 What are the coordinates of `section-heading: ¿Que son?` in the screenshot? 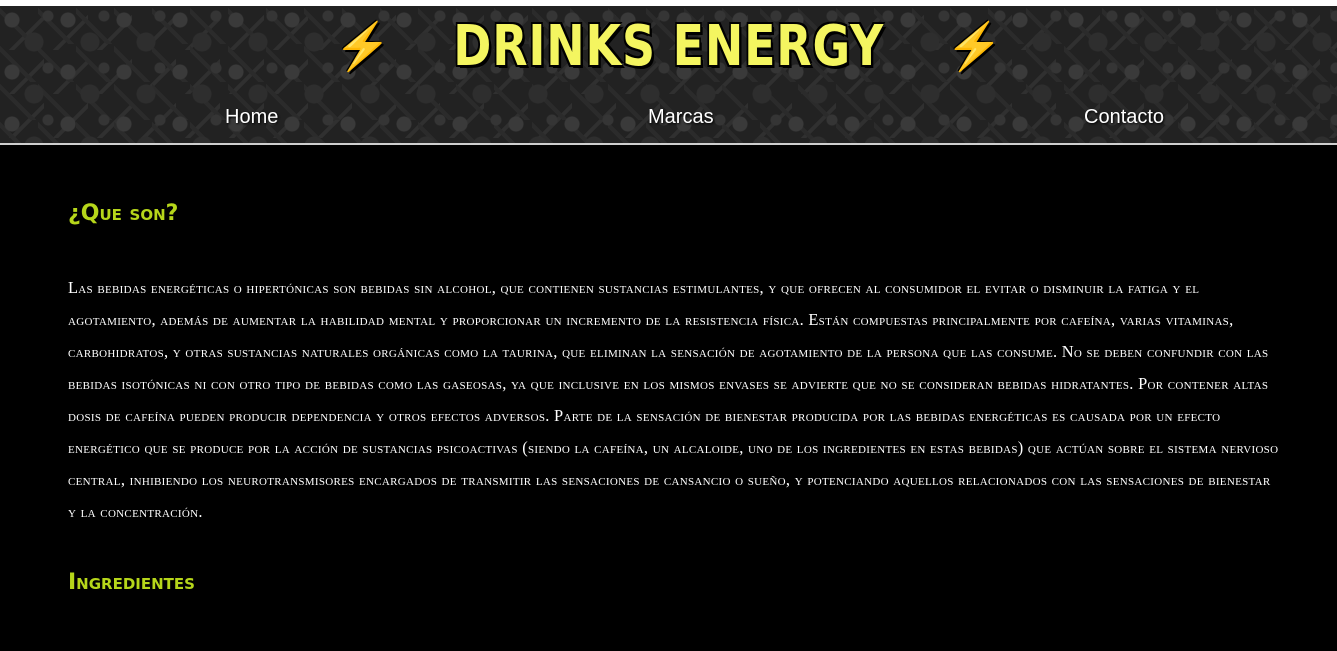 It's located at (123, 213).